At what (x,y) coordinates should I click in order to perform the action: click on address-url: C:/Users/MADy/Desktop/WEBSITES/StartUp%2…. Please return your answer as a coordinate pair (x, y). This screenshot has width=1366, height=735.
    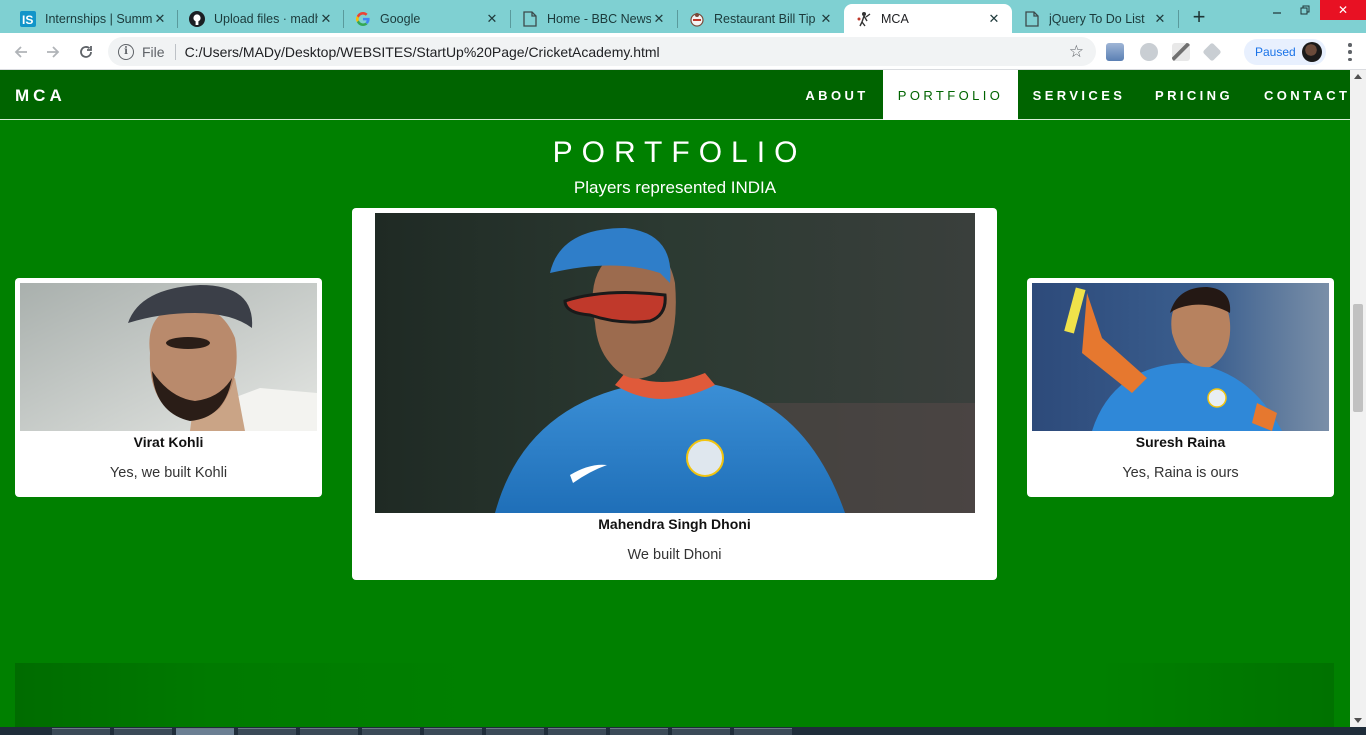
    Looking at the image, I should click on (422, 51).